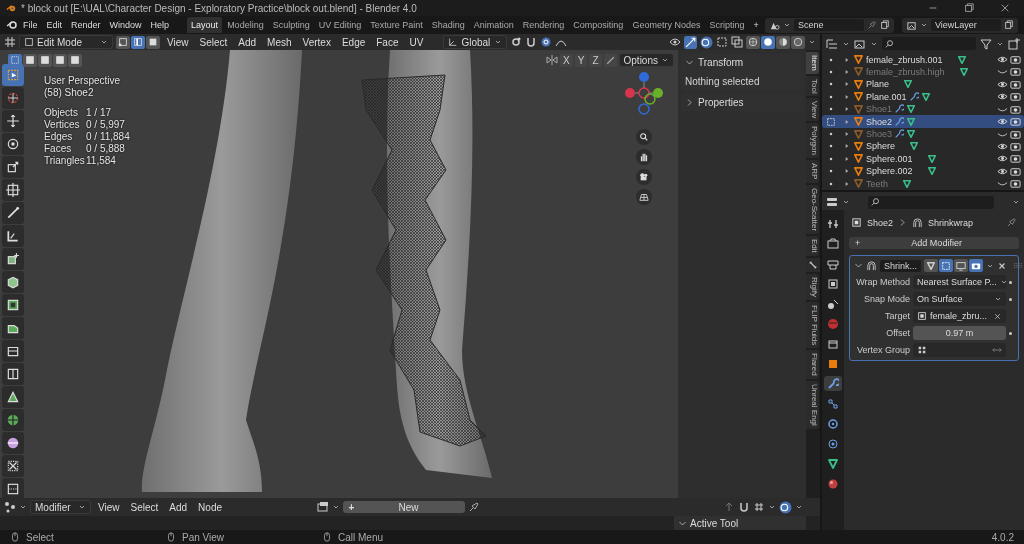  I want to click on outliner-row: female_zbrush.high, so click(923, 72).